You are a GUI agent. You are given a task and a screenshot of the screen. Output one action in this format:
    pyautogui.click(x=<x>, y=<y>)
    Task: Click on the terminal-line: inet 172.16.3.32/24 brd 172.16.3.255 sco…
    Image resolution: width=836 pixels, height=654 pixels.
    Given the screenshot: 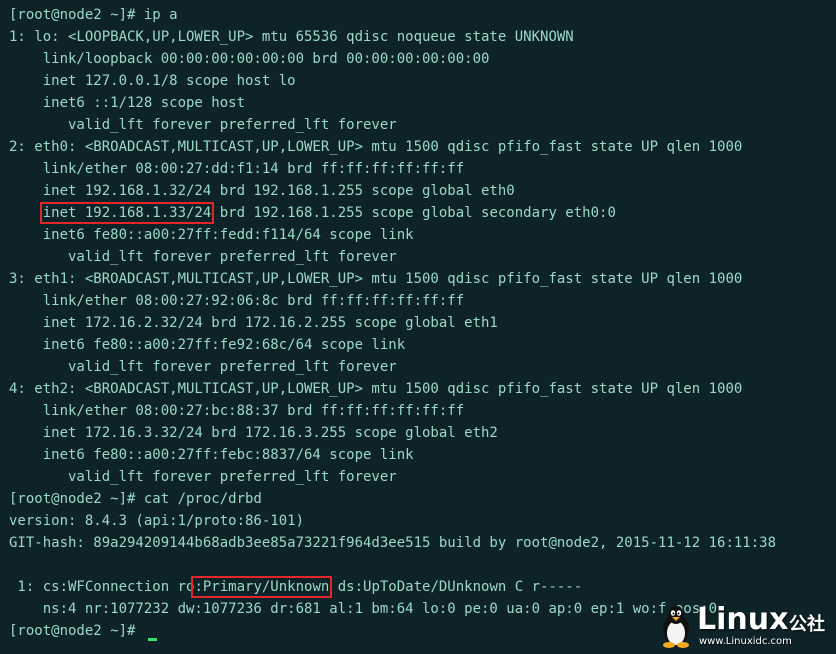 What is the action you would take?
    pyautogui.click(x=253, y=433)
    